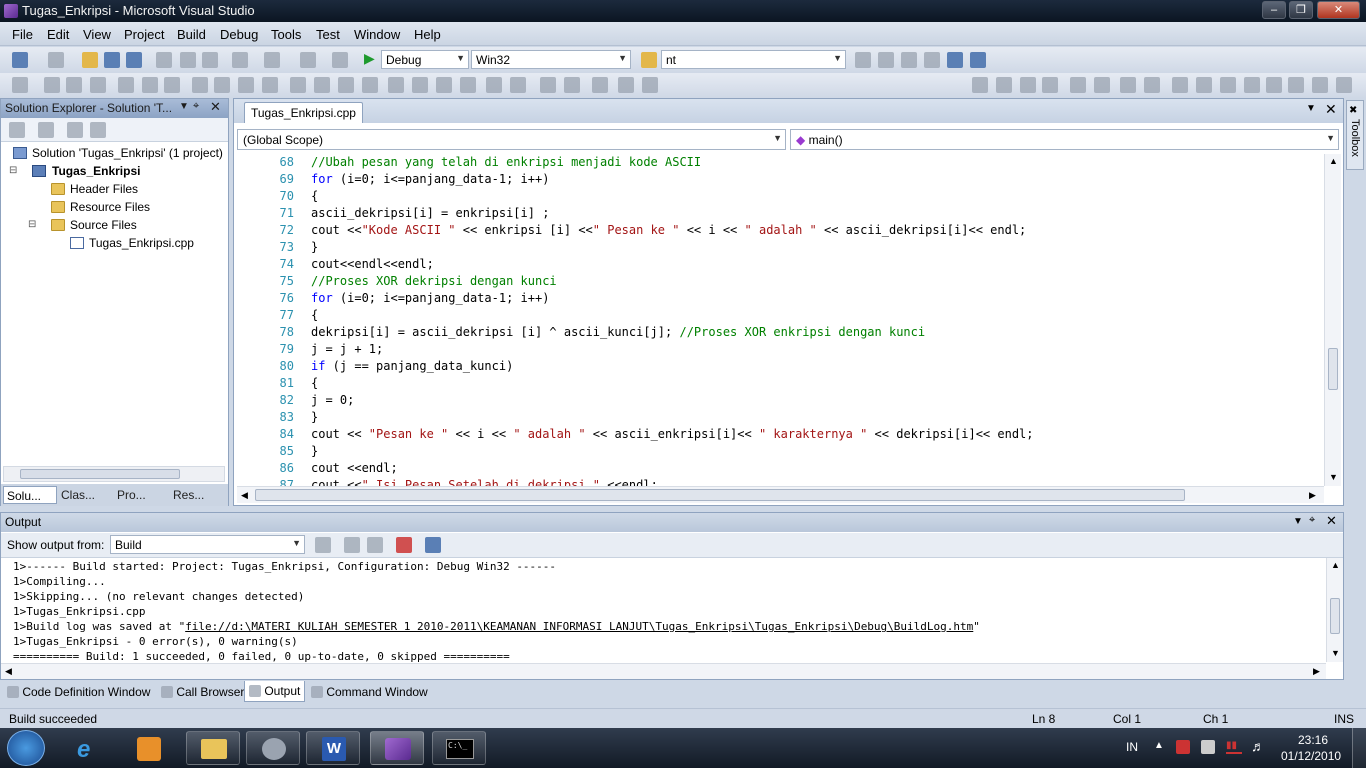 This screenshot has height=768, width=1366. What do you see at coordinates (427, 34) in the screenshot?
I see `menu-help: Help` at bounding box center [427, 34].